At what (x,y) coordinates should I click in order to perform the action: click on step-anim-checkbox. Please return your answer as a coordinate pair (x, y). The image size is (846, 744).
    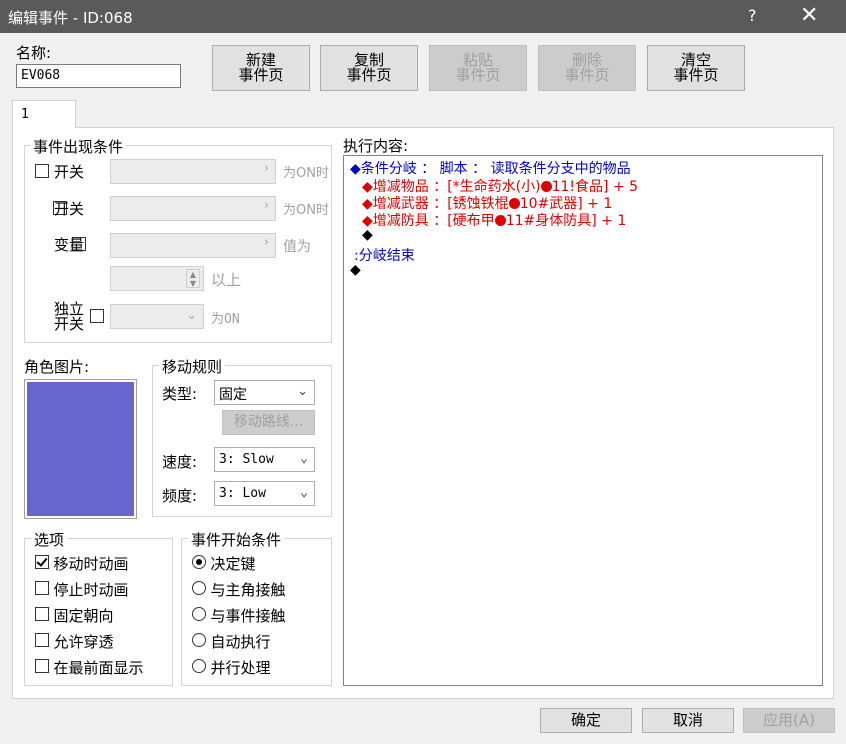
    Looking at the image, I should click on (42, 588).